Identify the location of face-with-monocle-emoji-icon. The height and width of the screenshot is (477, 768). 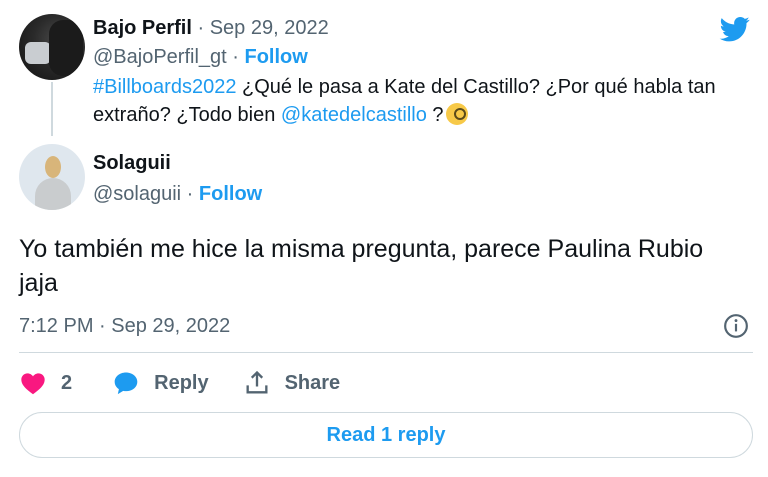
(456, 114).